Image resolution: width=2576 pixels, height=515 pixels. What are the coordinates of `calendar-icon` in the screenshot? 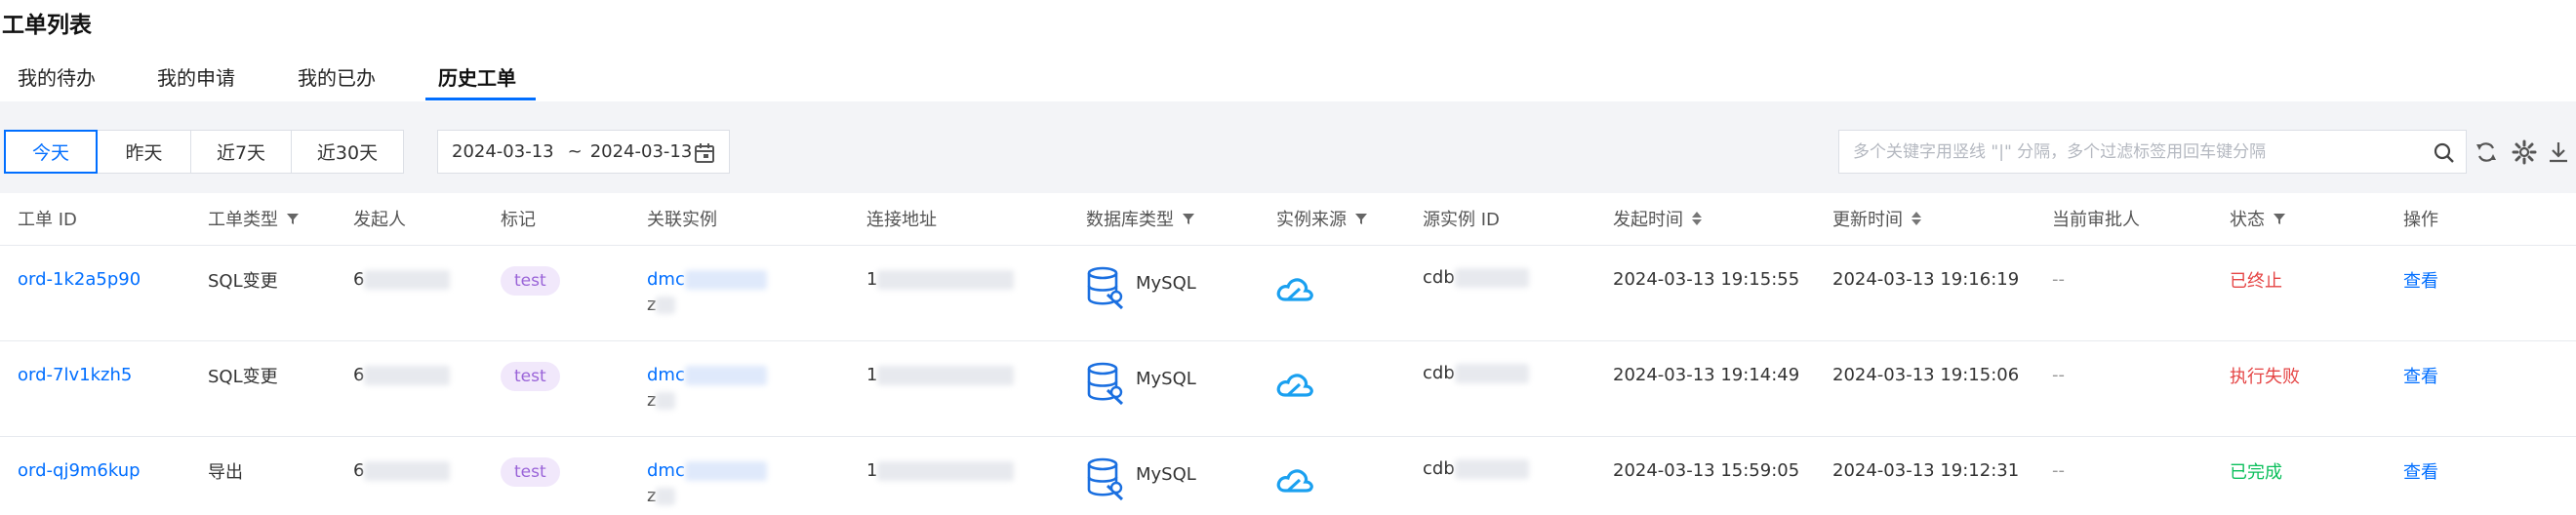 It's located at (704, 153).